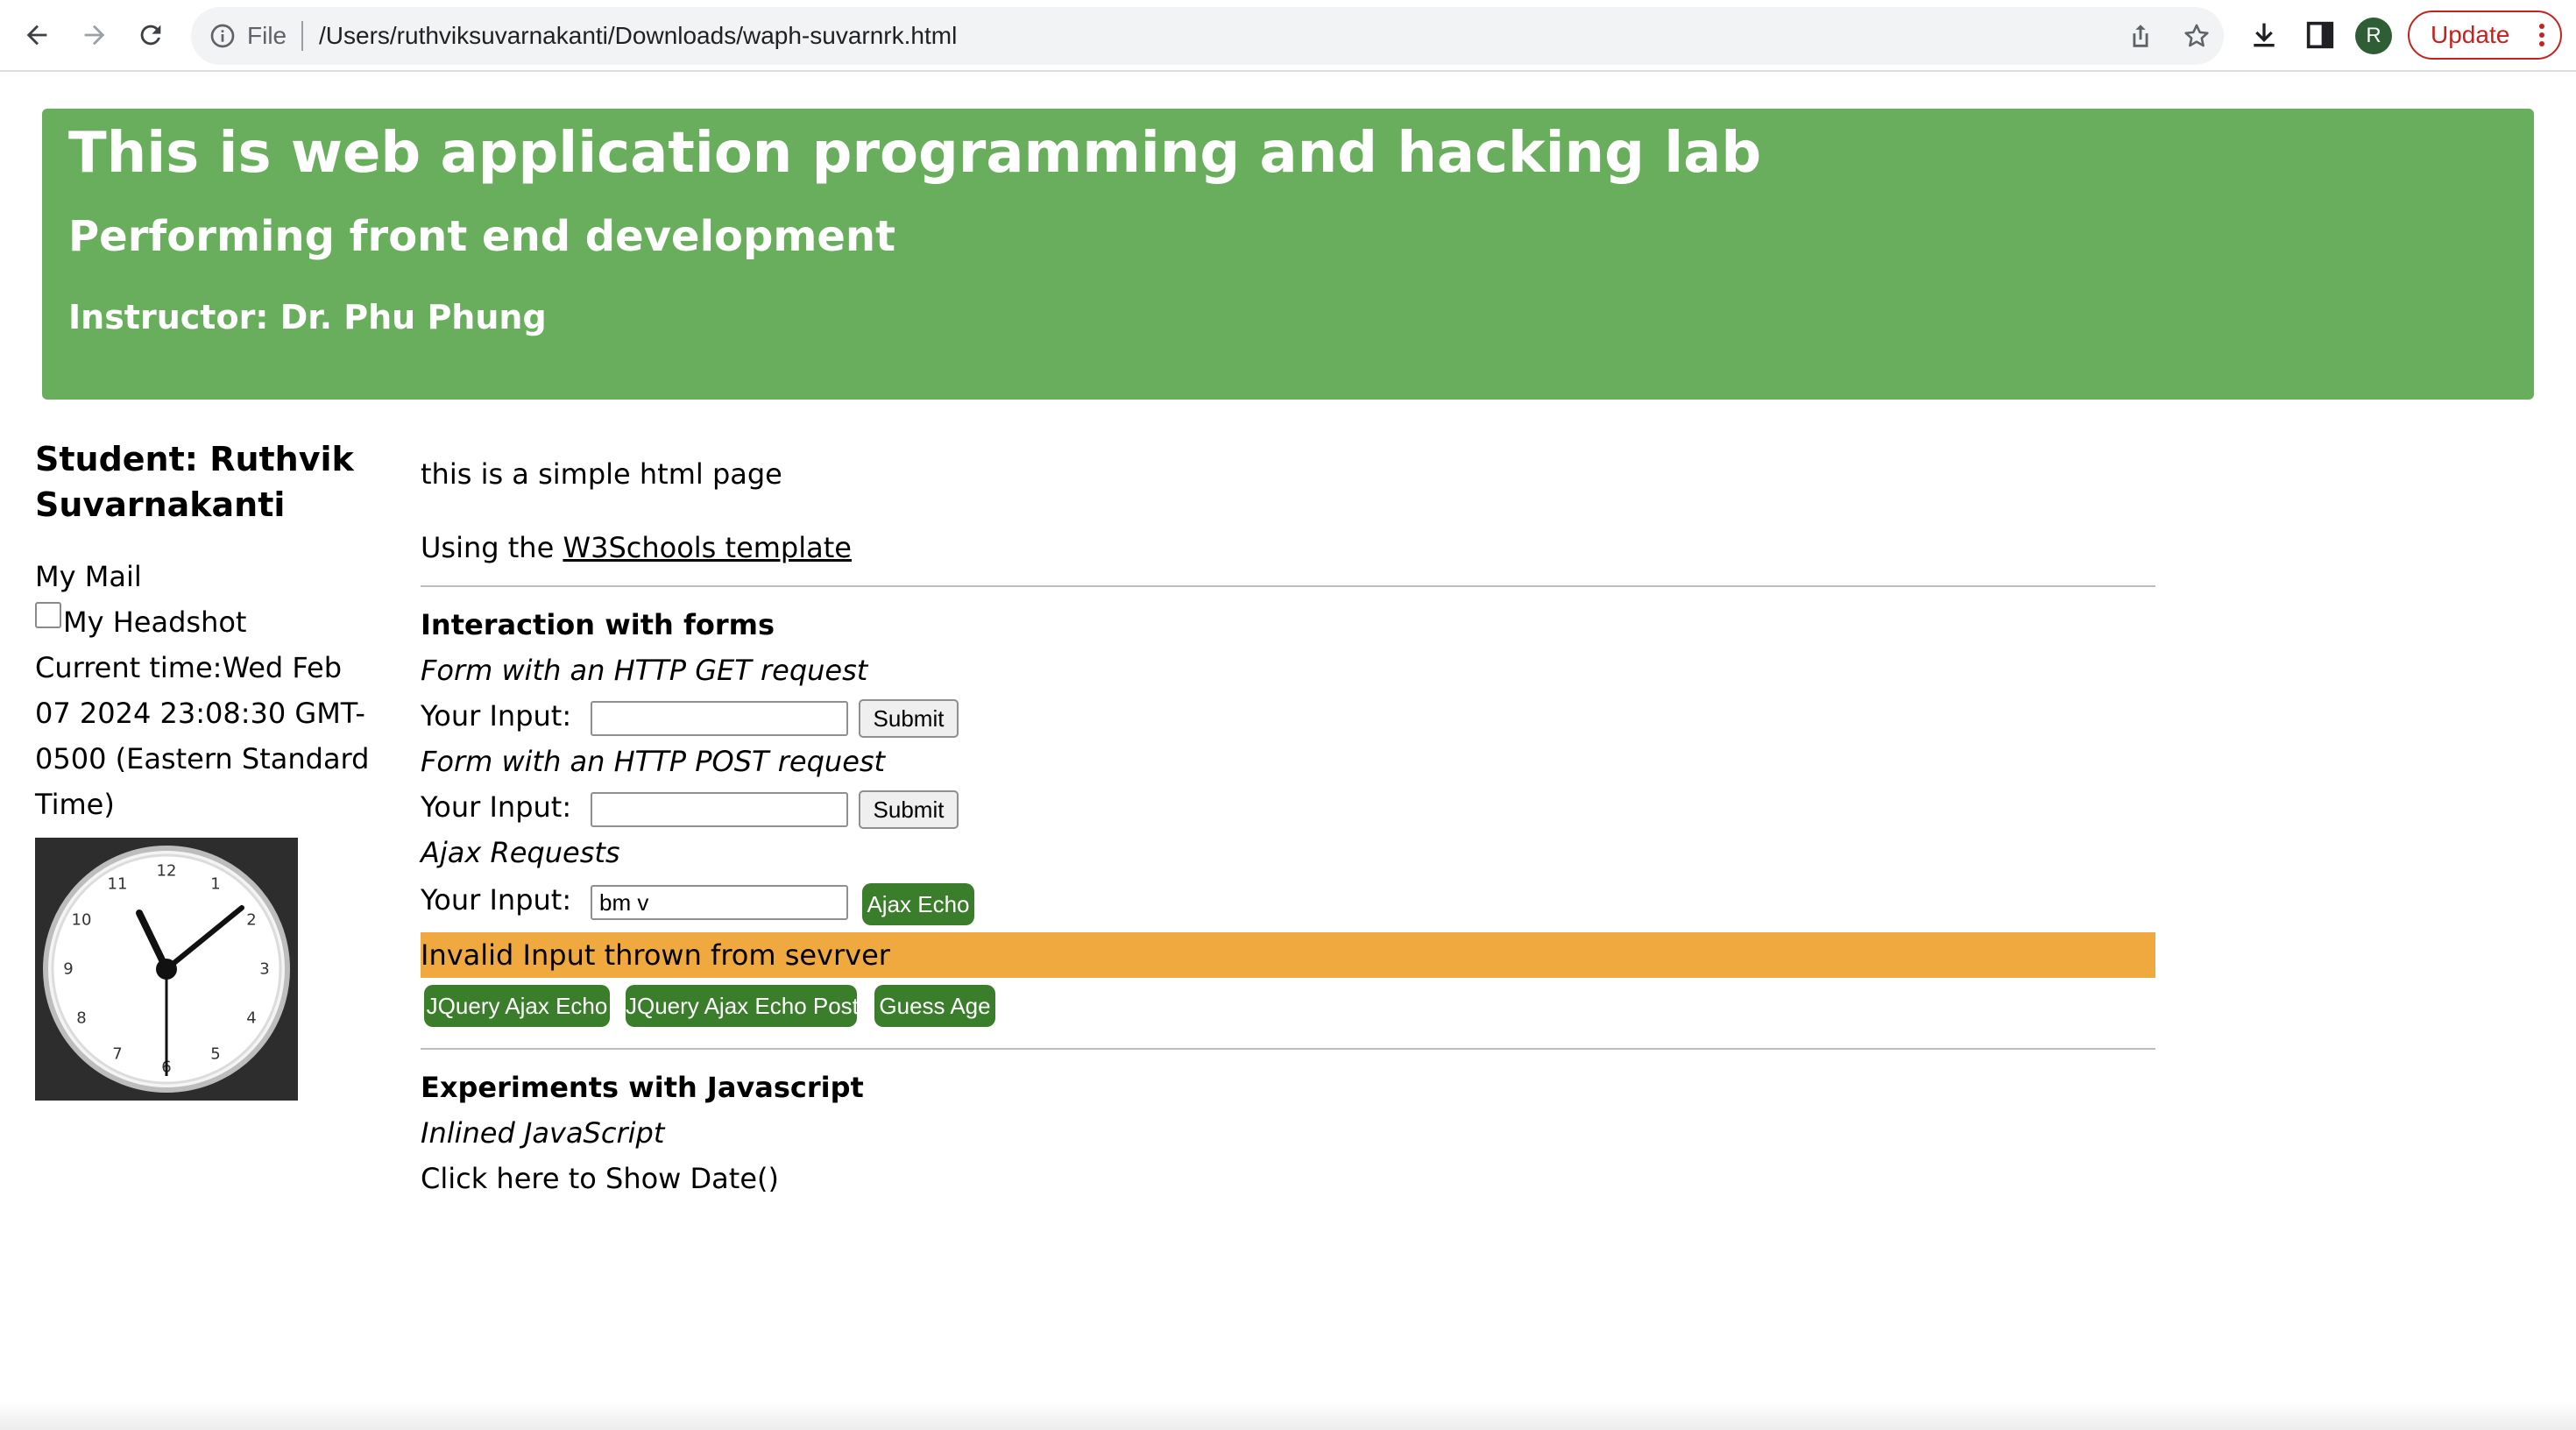  What do you see at coordinates (167, 871) in the screenshot?
I see `clock-numeral: 12` at bounding box center [167, 871].